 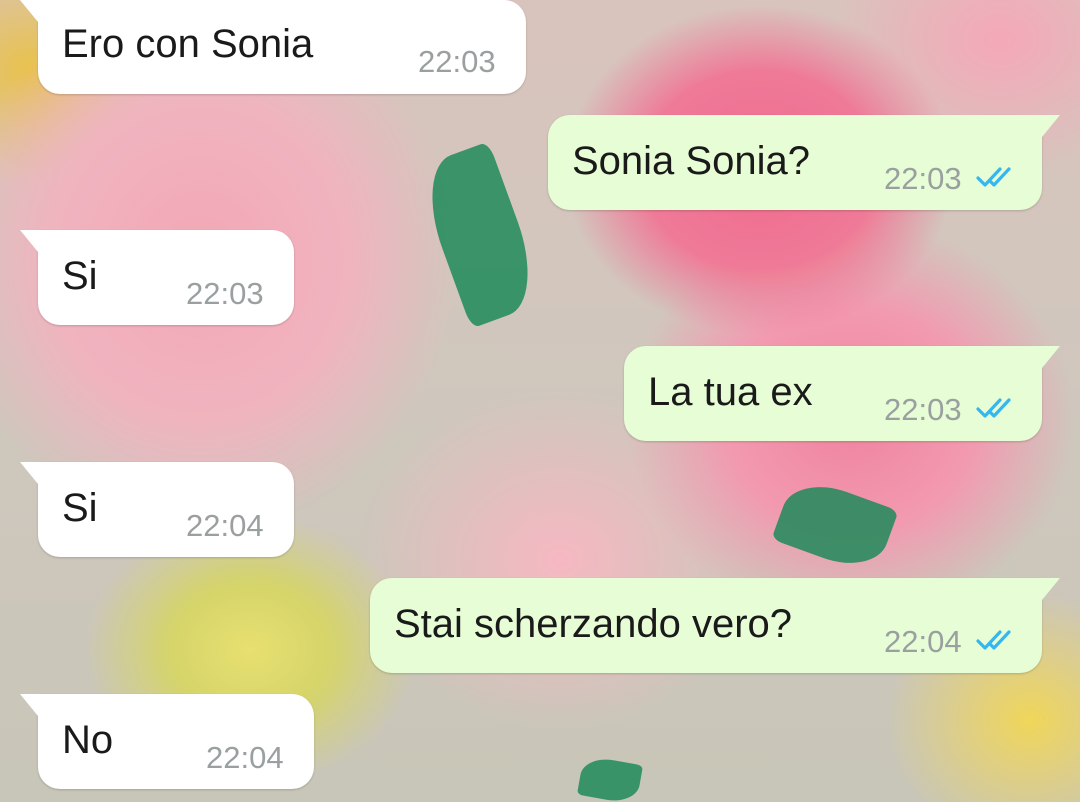 What do you see at coordinates (188, 44) in the screenshot?
I see `message-text: Ero con Sonia` at bounding box center [188, 44].